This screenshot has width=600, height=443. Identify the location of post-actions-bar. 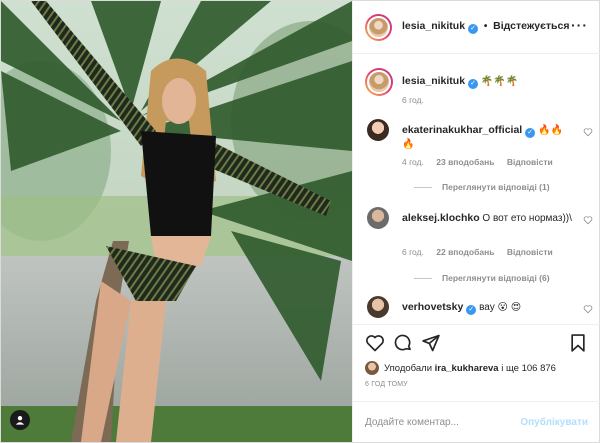
(476, 343).